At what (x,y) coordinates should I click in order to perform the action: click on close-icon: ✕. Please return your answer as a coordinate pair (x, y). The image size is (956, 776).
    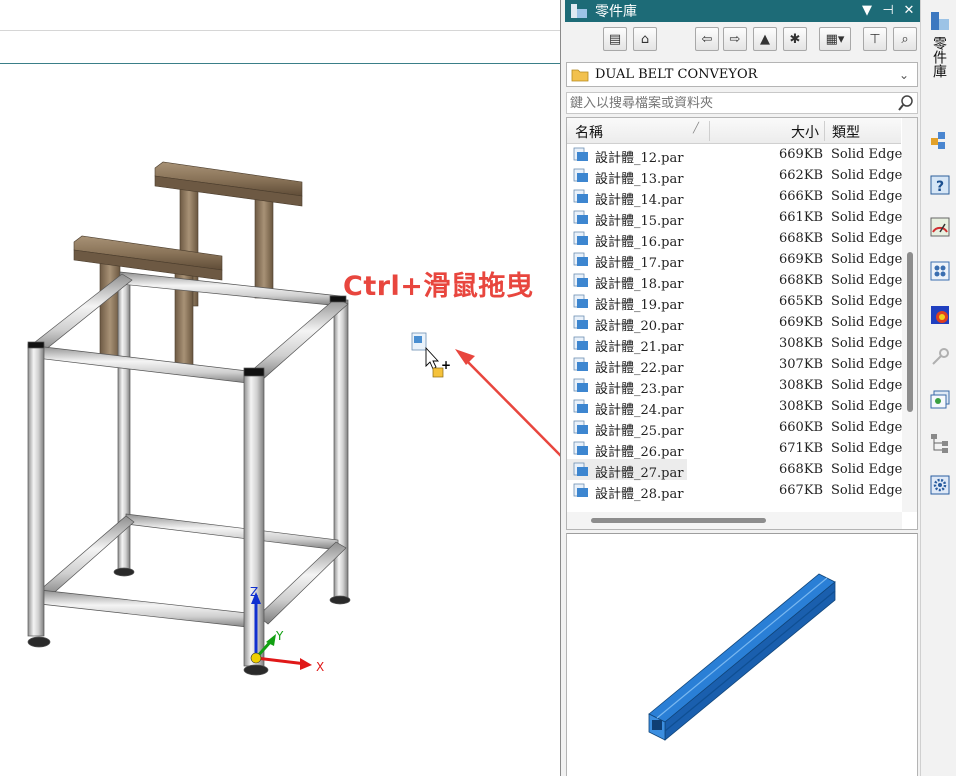
    Looking at the image, I should click on (909, 11).